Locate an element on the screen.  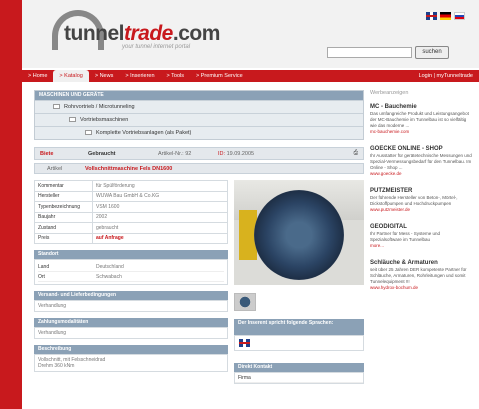
machine-photo is located at coordinates (299, 232).